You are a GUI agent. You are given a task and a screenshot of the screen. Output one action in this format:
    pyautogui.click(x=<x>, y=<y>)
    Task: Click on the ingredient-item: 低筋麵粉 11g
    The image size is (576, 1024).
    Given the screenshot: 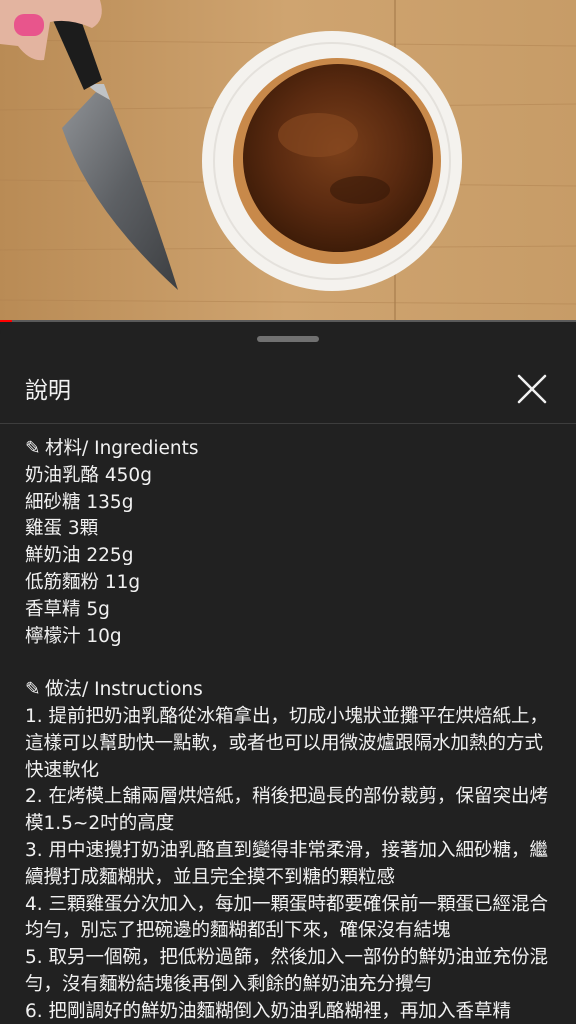 What is the action you would take?
    pyautogui.click(x=83, y=582)
    